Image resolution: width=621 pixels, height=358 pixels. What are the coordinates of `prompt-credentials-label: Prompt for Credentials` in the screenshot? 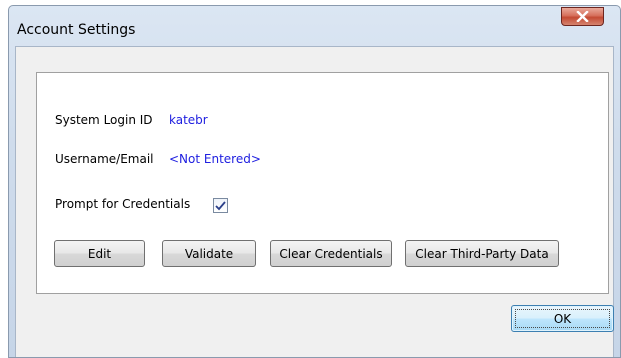 It's located at (123, 204).